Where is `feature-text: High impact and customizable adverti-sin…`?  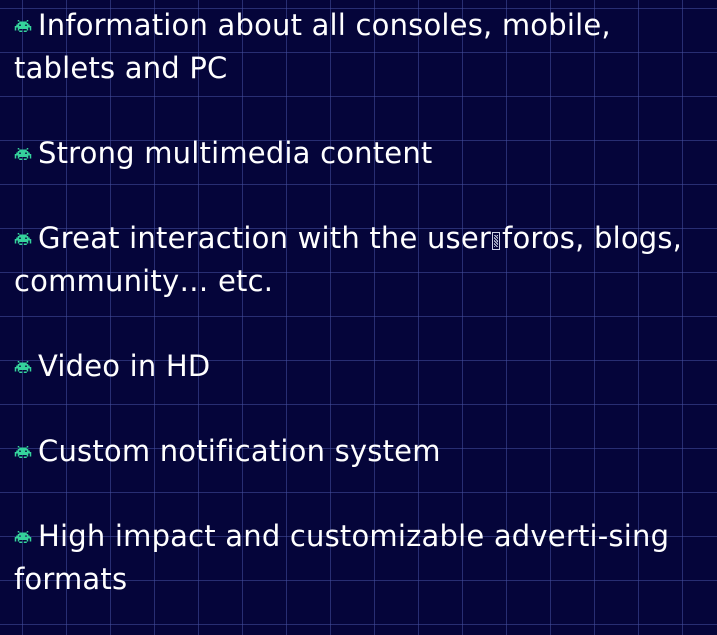 feature-text: High impact and customizable adverti-sin… is located at coordinates (342, 557).